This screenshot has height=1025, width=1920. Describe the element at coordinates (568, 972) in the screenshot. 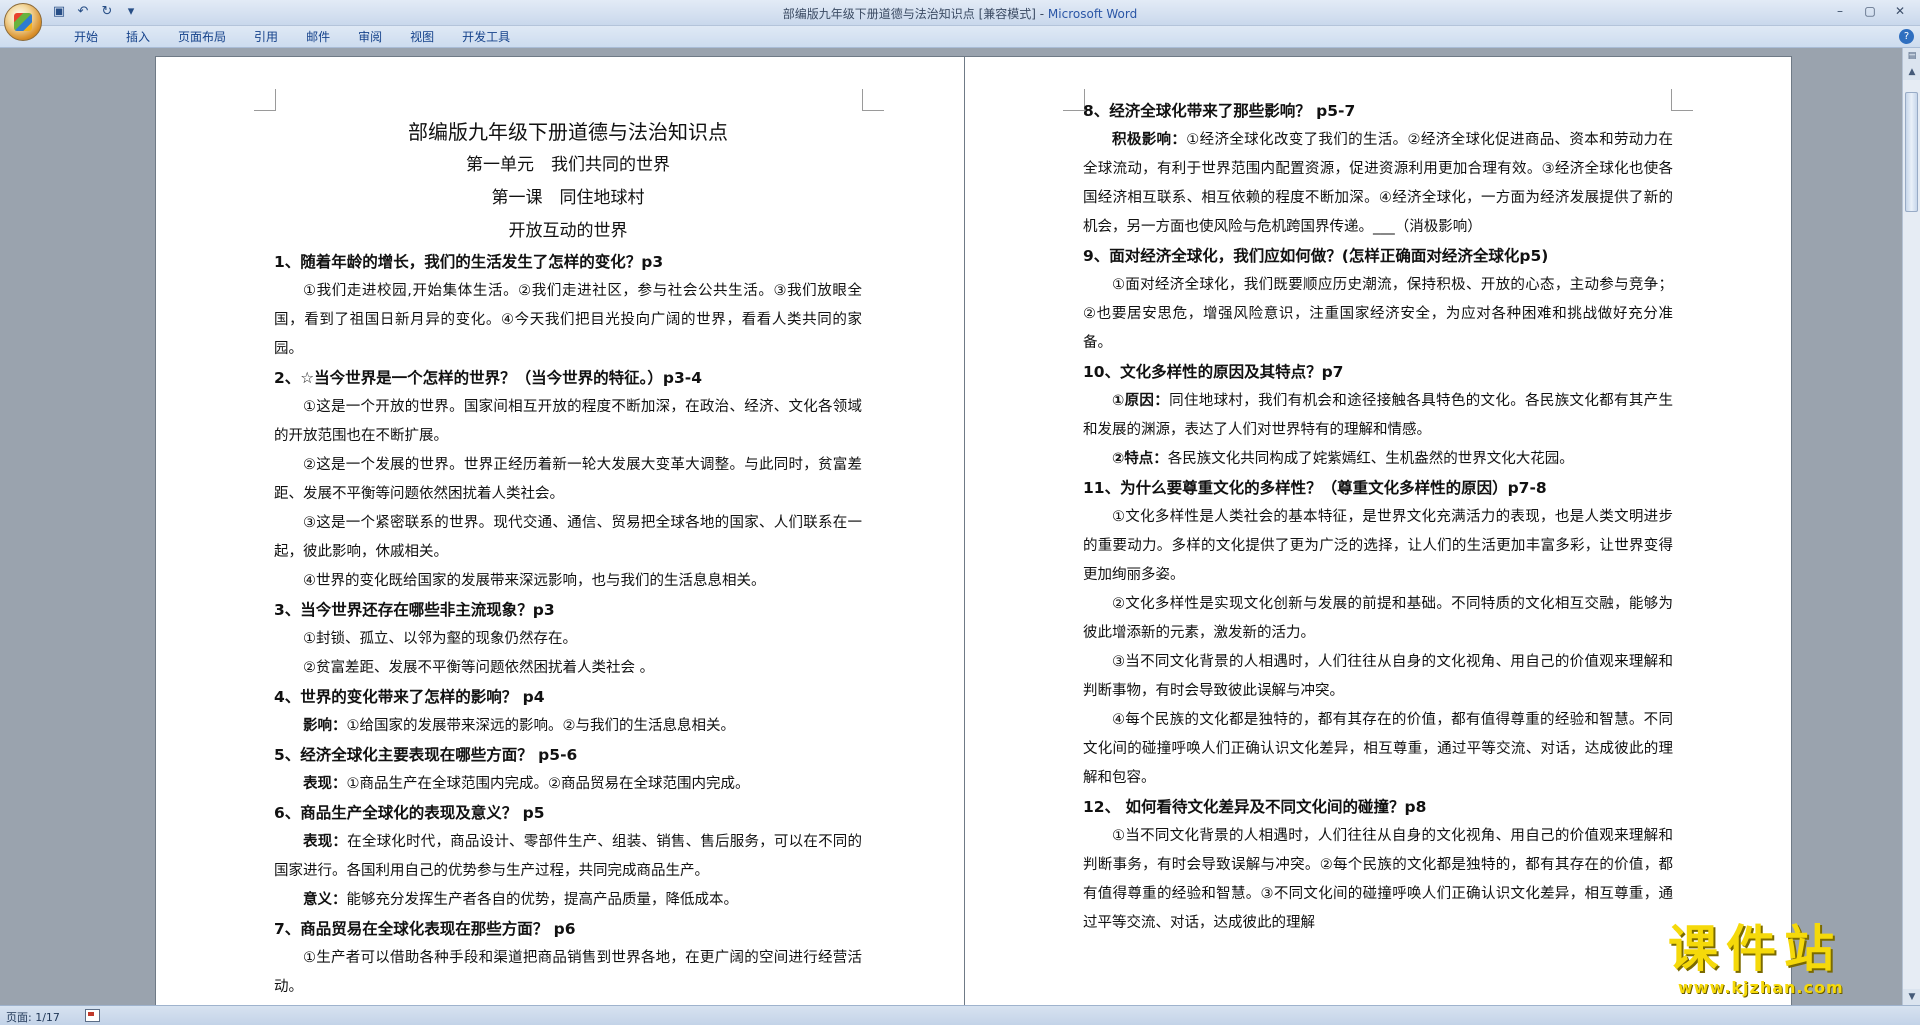

I see `answer-paragraph: ①生产者可以借助各种手段和渠道把商品销售到世界各地，在更广阔的空间进行经营活动。` at that location.